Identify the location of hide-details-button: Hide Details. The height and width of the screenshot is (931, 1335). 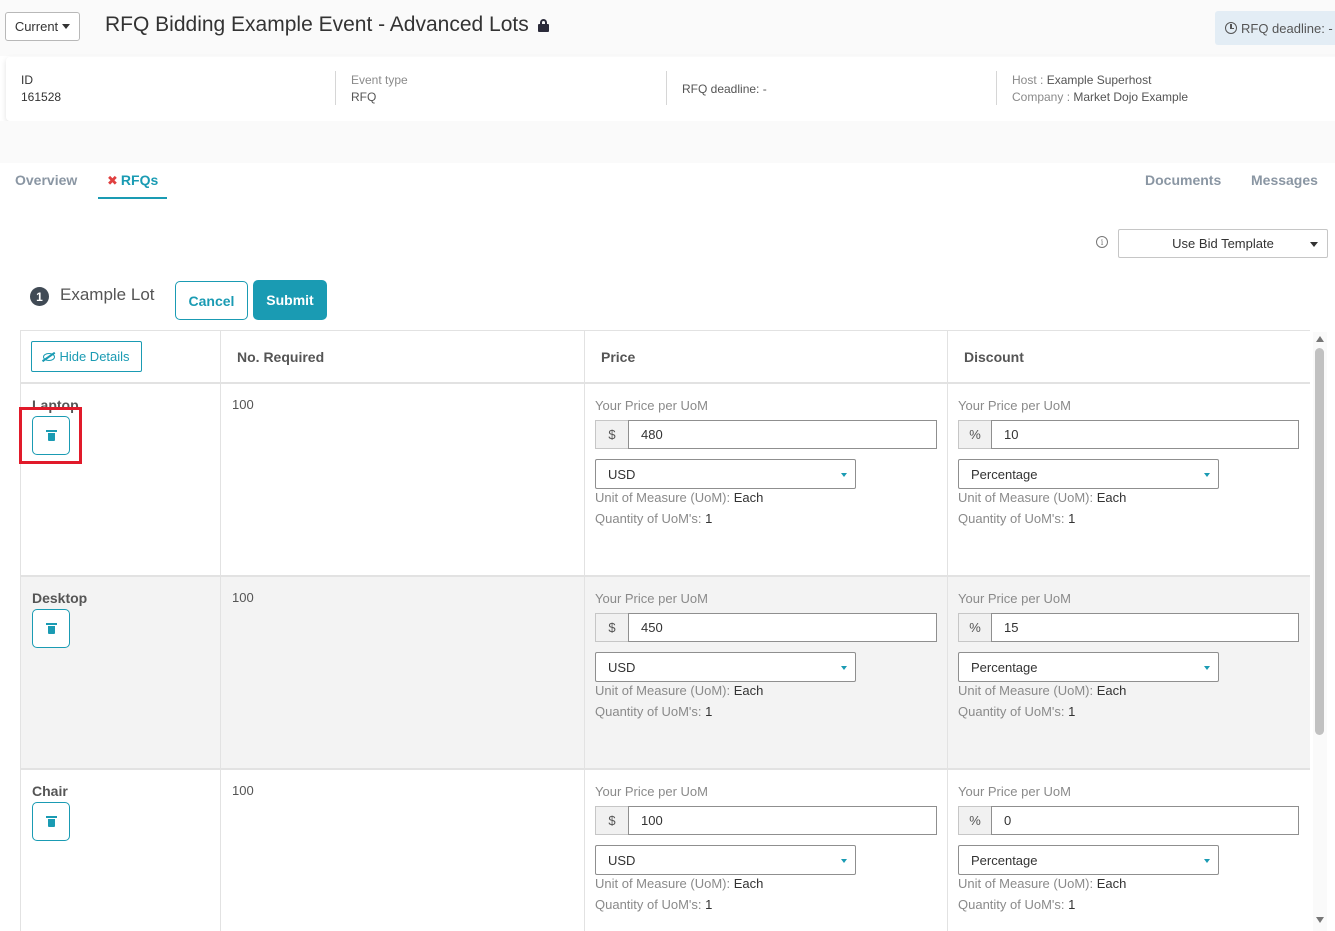
(86, 356).